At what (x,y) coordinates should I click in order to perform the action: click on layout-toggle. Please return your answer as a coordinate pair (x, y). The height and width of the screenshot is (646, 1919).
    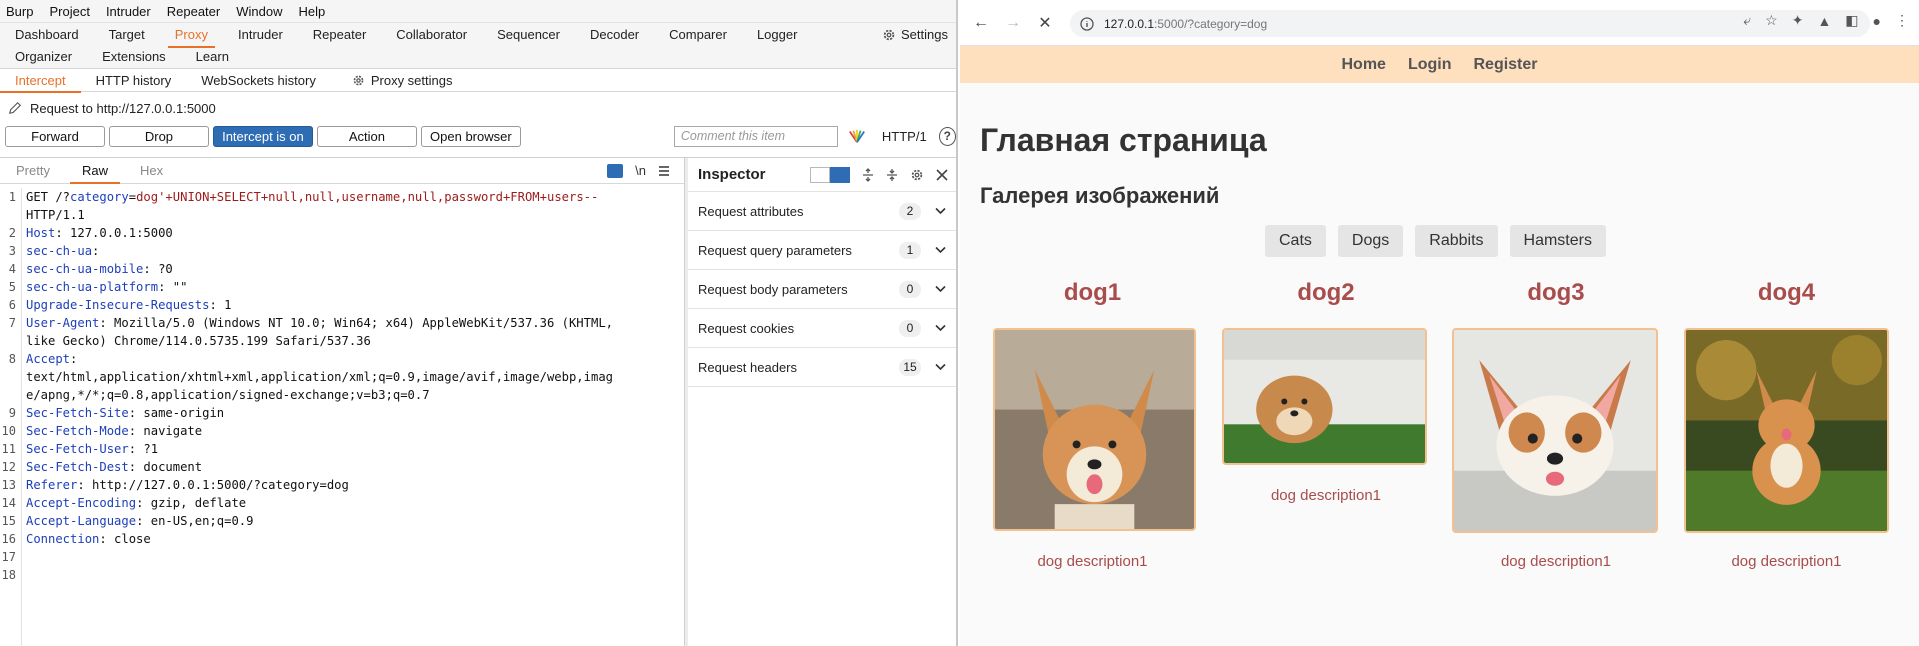
    Looking at the image, I should click on (830, 174).